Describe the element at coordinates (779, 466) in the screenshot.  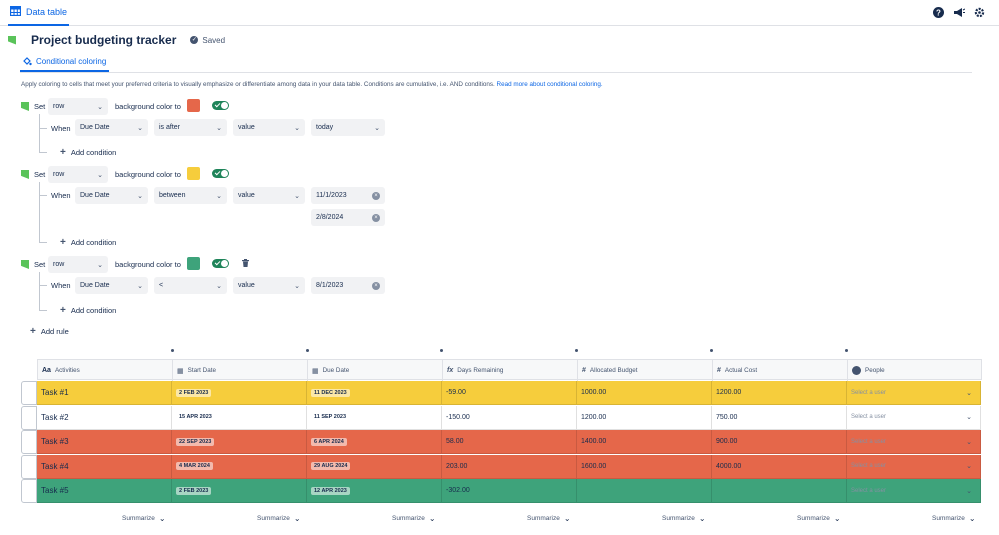
I see `cost-cell: 4000.00` at that location.